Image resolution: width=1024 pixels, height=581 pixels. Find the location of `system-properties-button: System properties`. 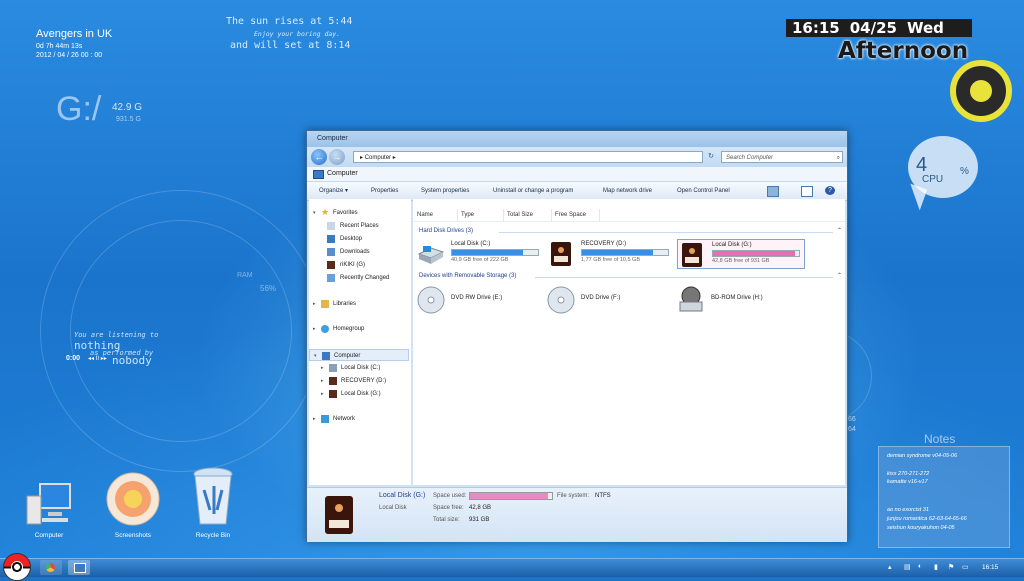

system-properties-button: System properties is located at coordinates (445, 191).